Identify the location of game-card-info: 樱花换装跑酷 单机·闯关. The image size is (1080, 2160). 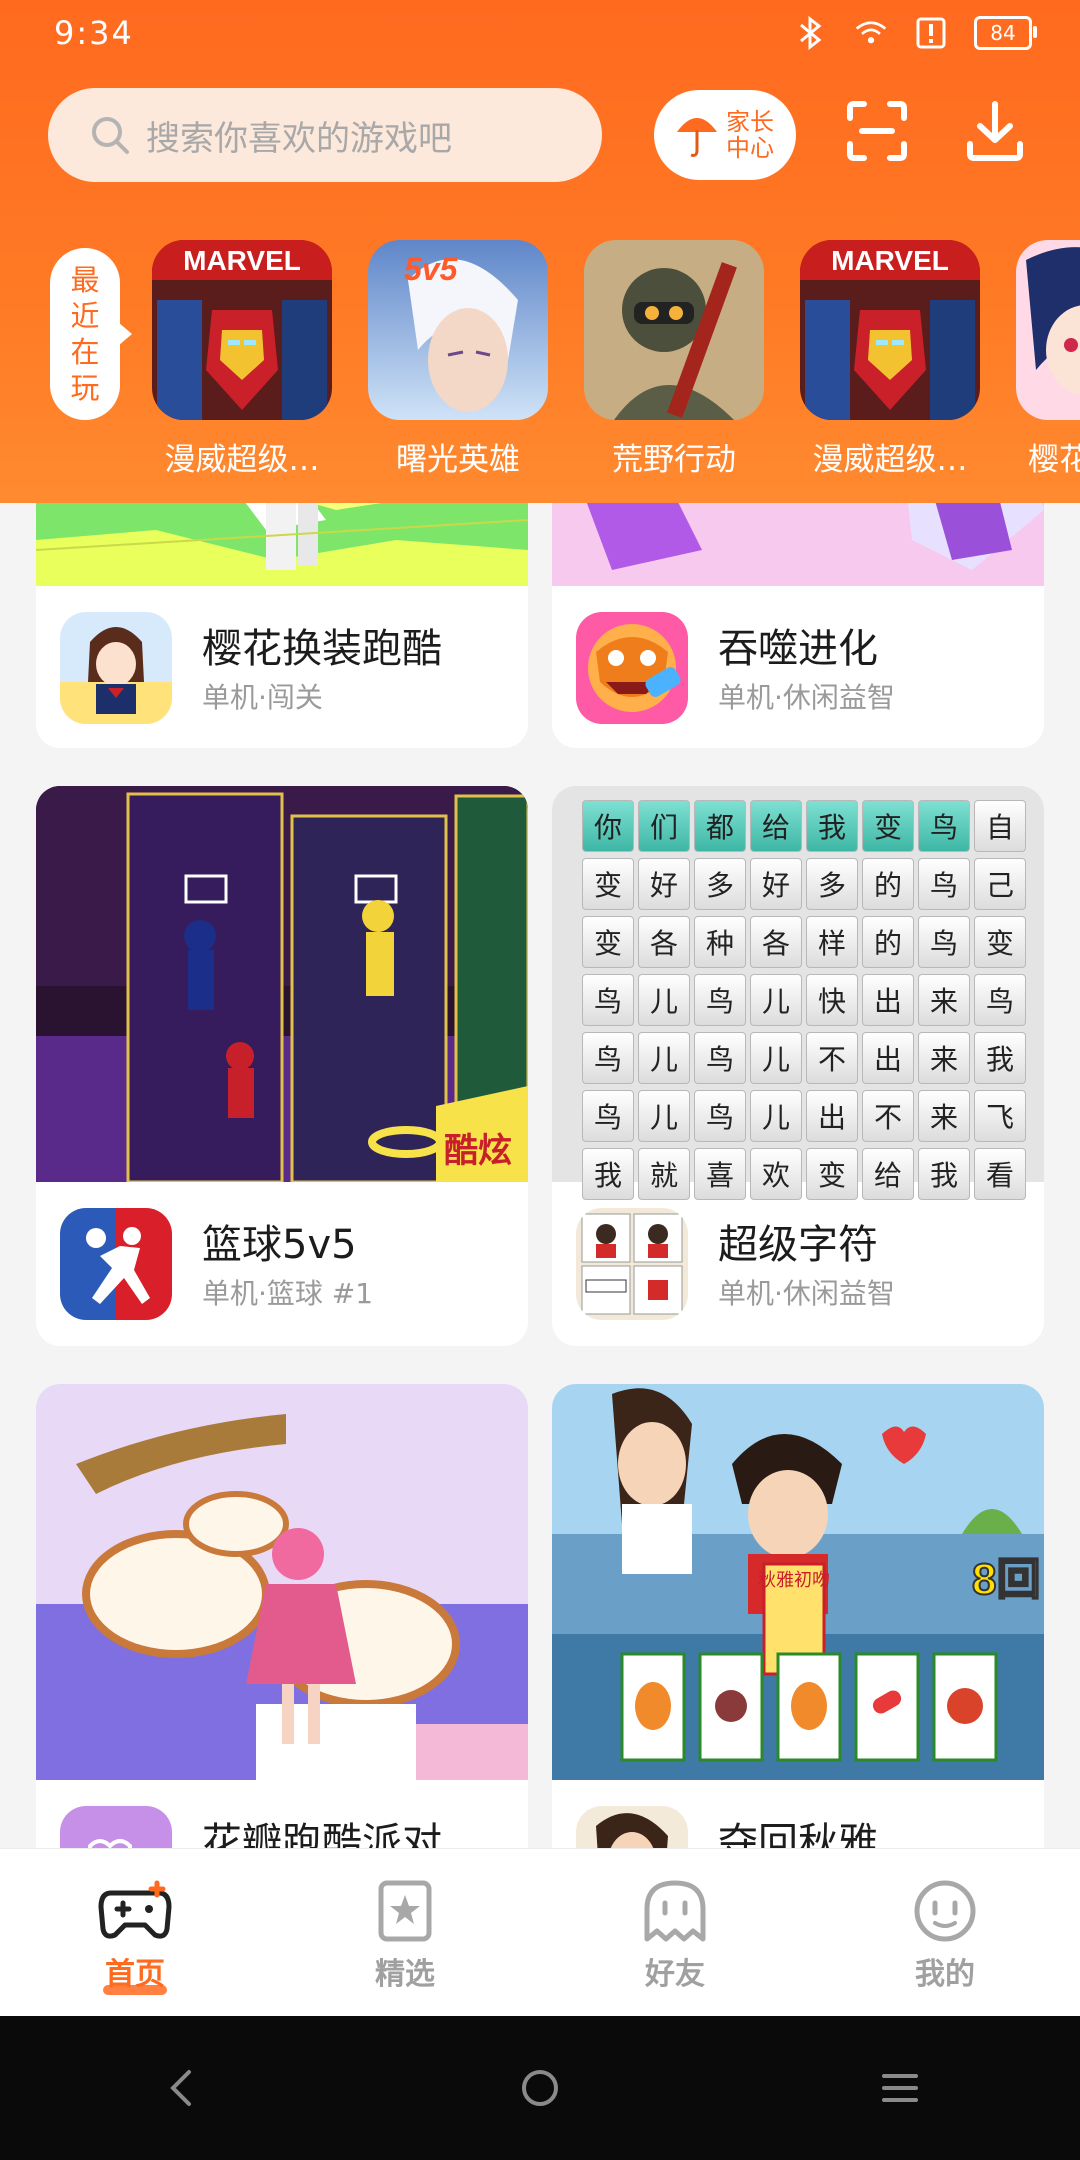
(282, 668).